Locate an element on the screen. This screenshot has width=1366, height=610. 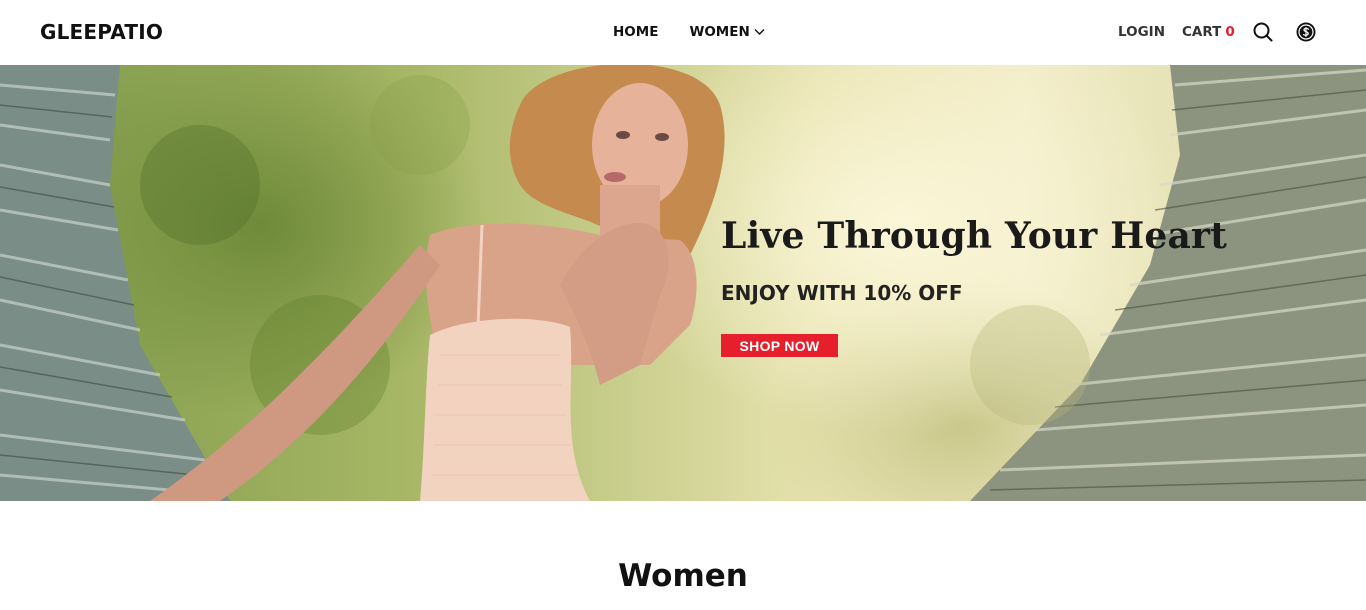
cart-link: CART 0 is located at coordinates (1208, 32).